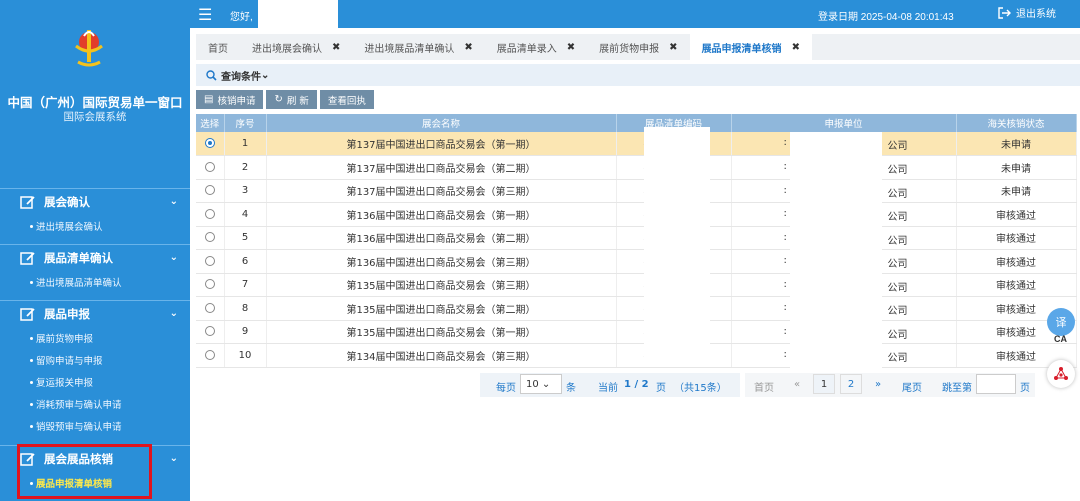 The image size is (1080, 501). Describe the element at coordinates (764, 386) in the screenshot. I see `first-page-button: 首页` at that location.